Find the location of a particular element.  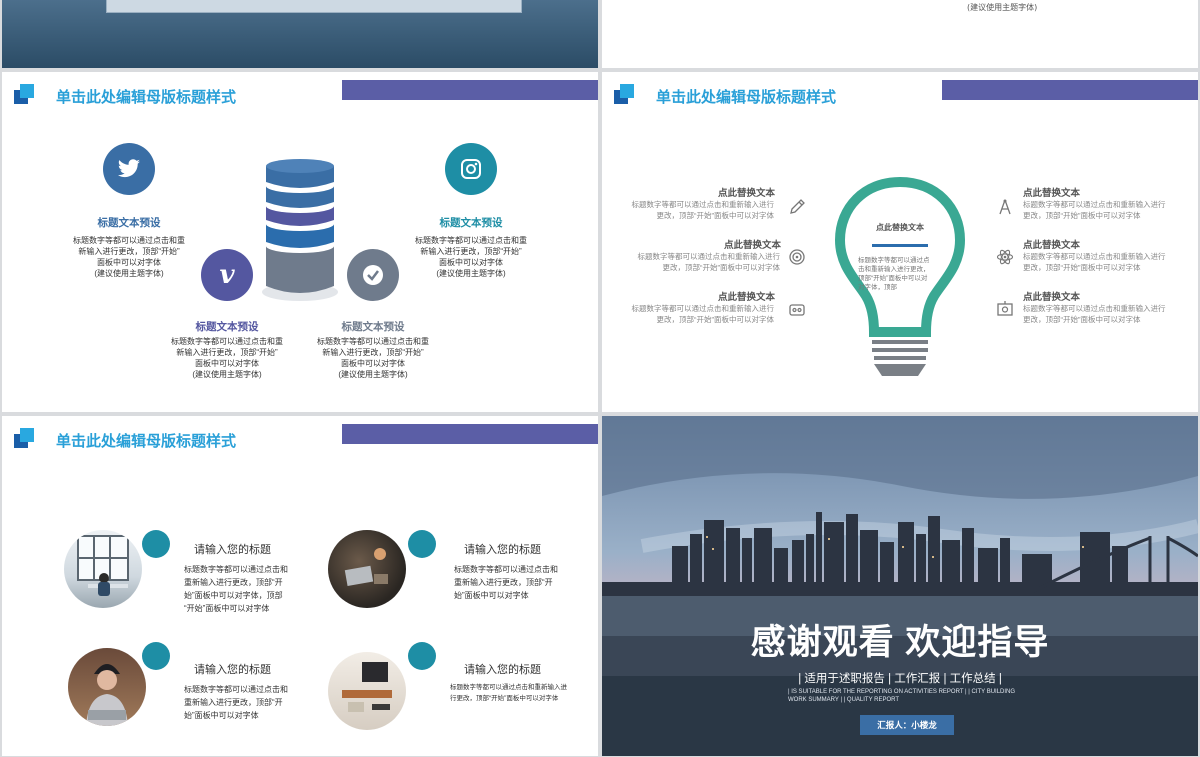

twitter-icon is located at coordinates (129, 169).